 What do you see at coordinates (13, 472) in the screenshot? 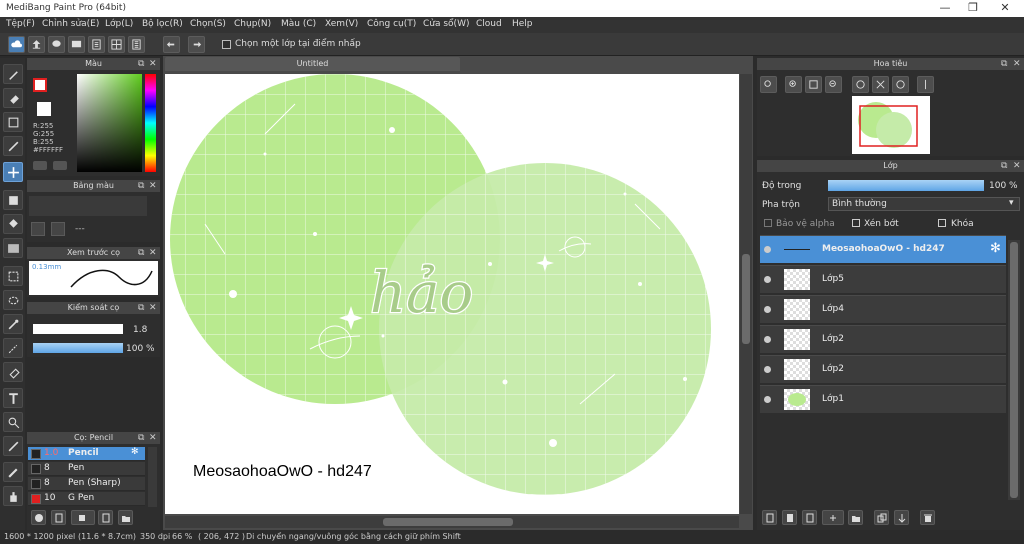
I see `pen-tool-icon` at bounding box center [13, 472].